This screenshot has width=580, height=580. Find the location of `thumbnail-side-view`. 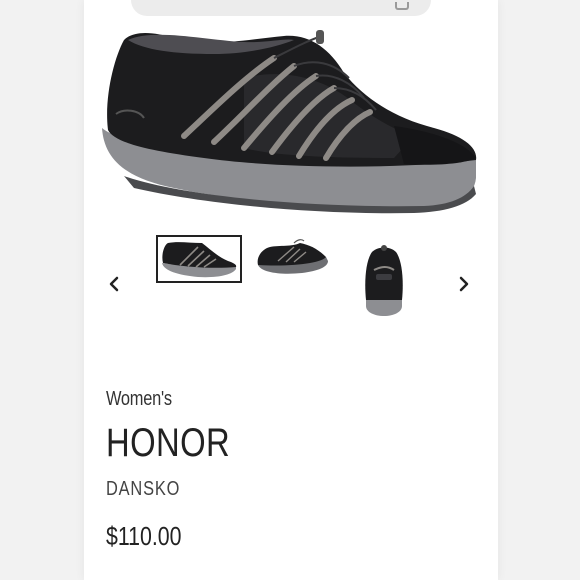

thumbnail-side-view is located at coordinates (199, 259).